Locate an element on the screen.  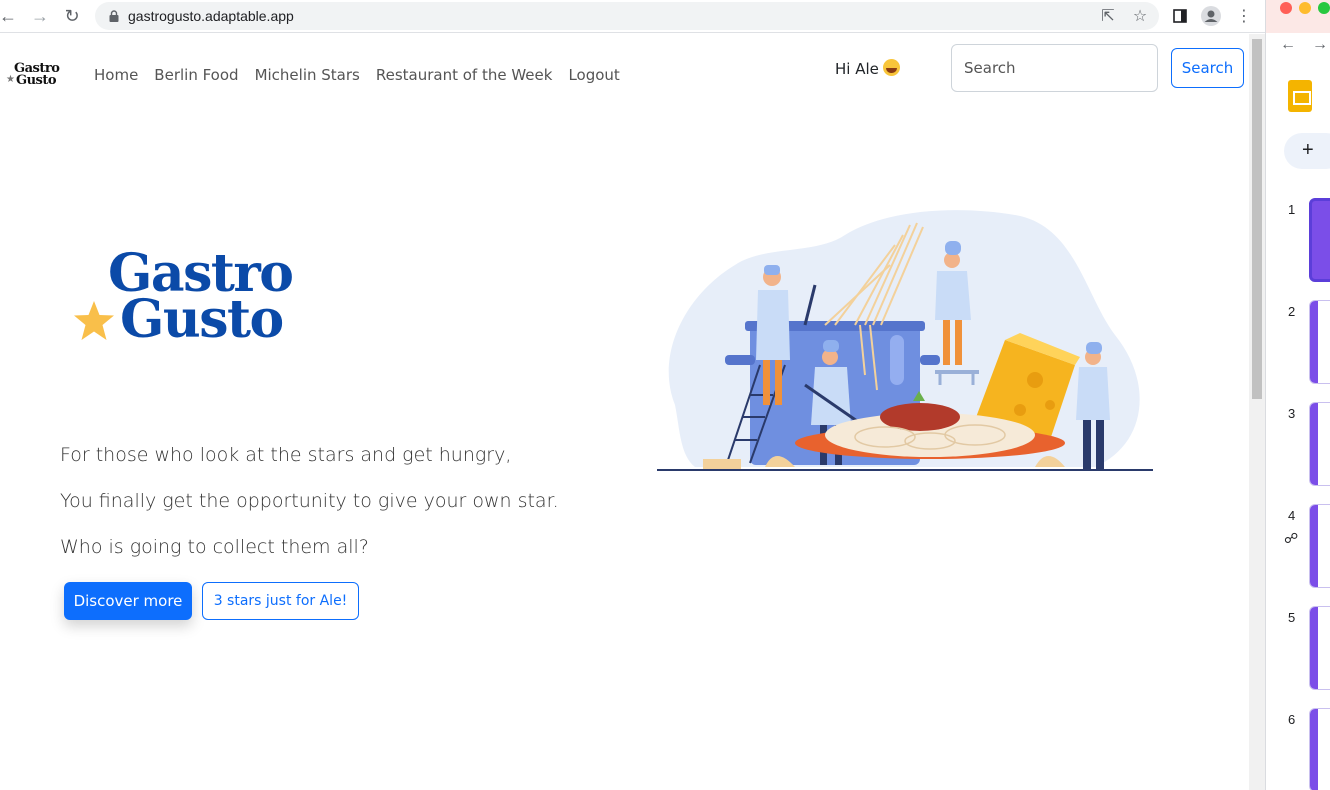
share-icon: ⇱ is located at coordinates (1108, 16).